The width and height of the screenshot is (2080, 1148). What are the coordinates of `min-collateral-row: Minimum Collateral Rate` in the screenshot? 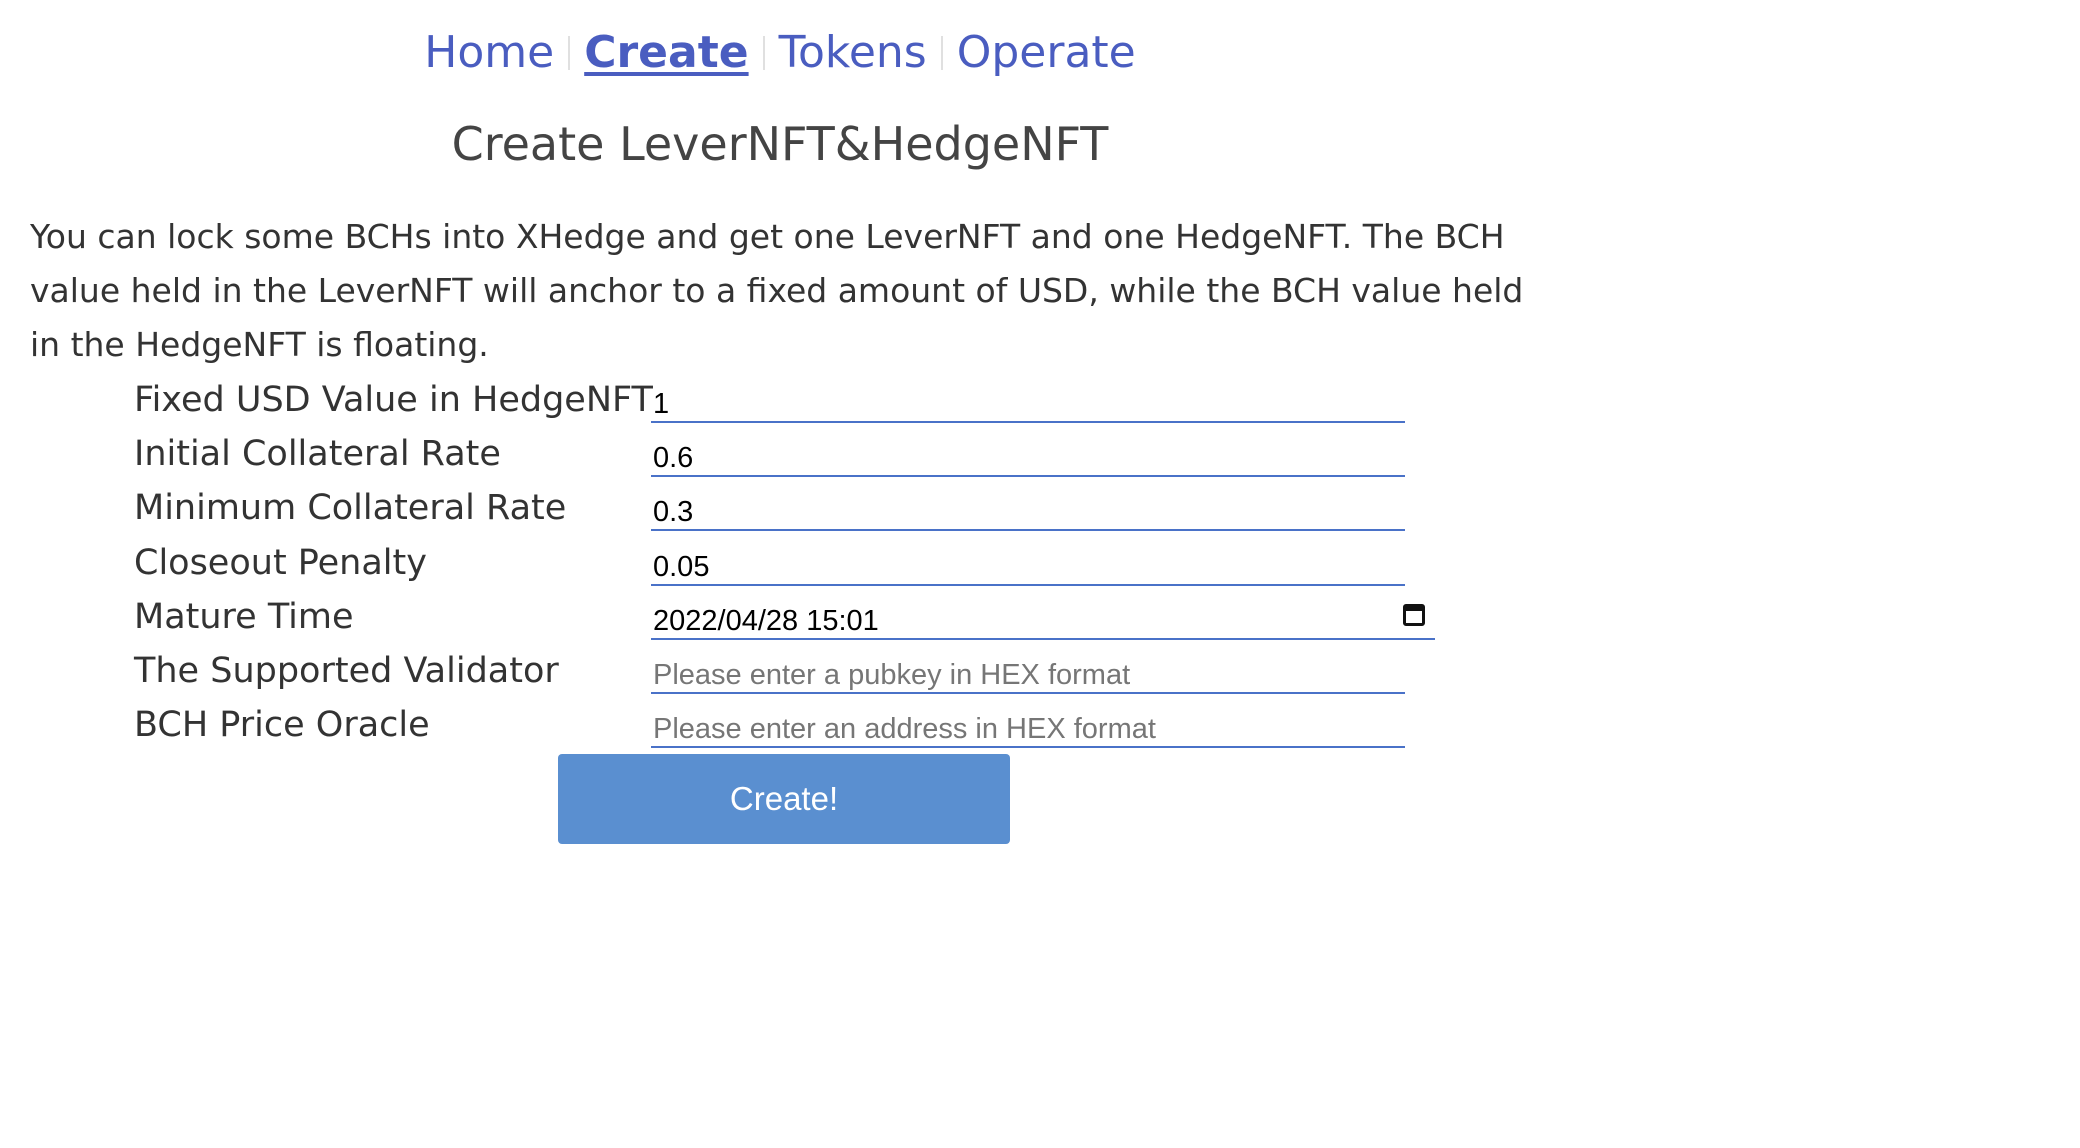 It's located at (780, 508).